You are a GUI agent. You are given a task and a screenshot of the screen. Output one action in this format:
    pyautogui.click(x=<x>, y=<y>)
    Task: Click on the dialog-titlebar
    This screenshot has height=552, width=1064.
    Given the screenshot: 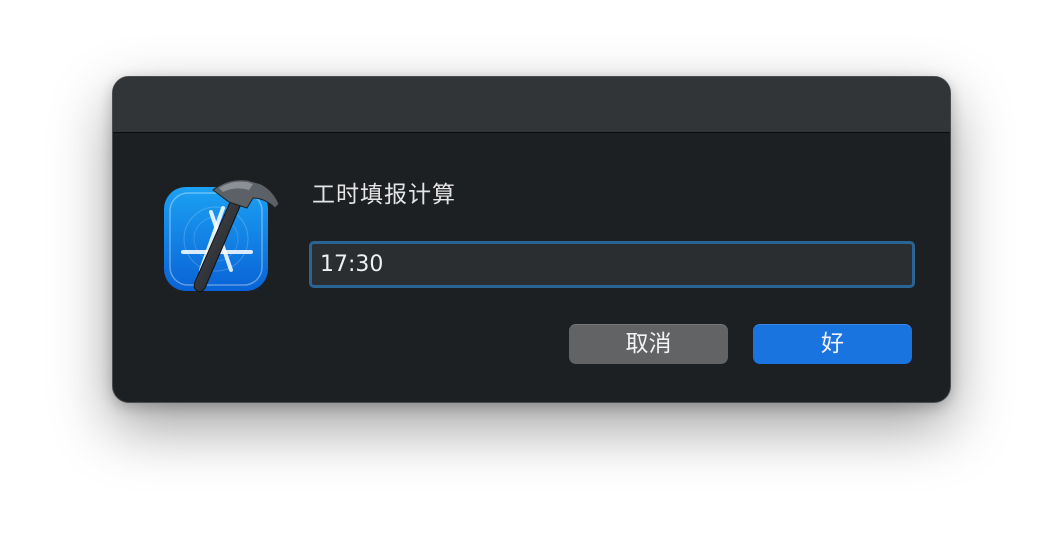 What is the action you would take?
    pyautogui.click(x=531, y=105)
    